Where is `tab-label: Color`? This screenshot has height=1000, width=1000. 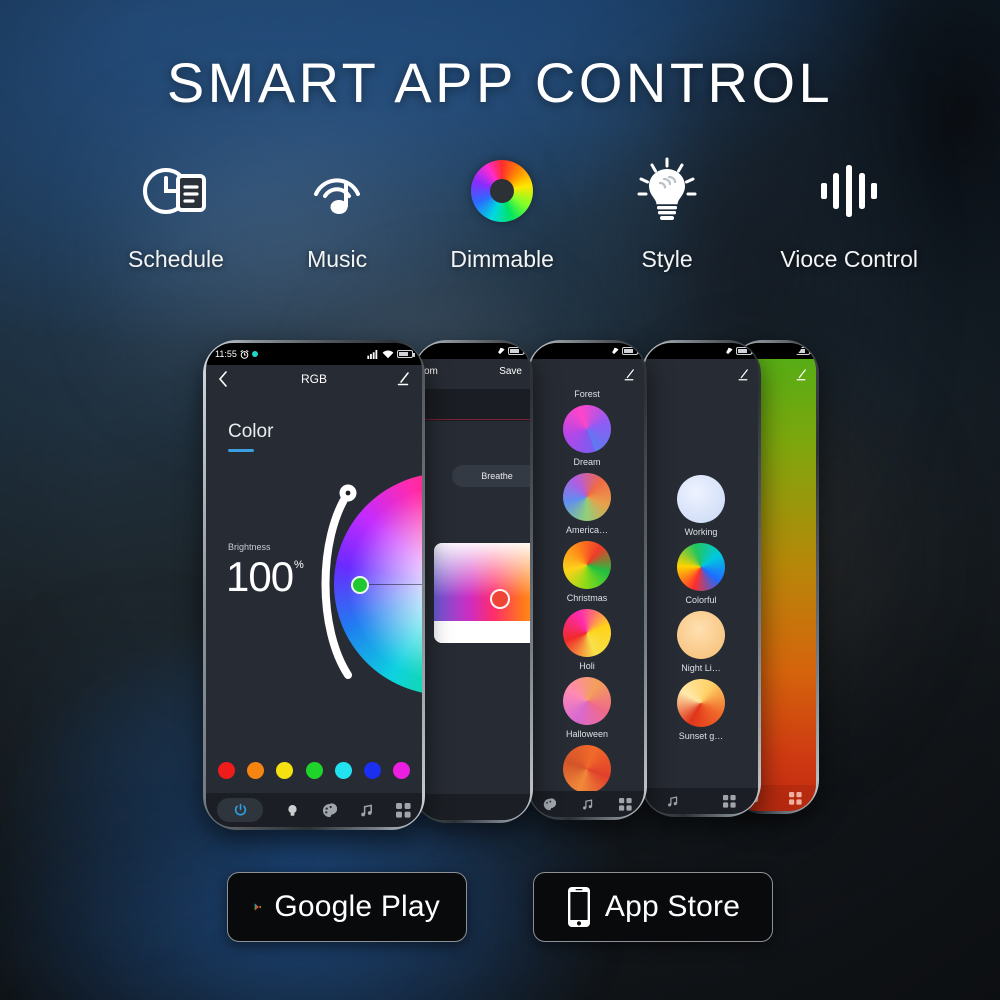
tab-label: Color is located at coordinates (251, 431).